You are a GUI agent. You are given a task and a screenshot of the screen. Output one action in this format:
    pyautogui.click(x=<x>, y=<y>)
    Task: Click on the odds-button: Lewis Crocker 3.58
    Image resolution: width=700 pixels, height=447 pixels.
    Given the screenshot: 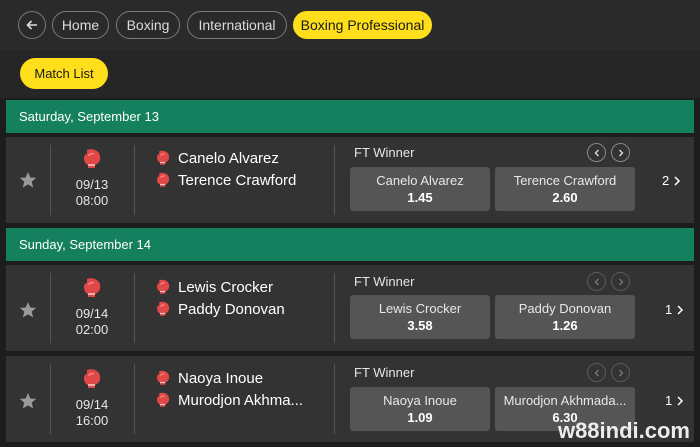 What is the action you would take?
    pyautogui.click(x=420, y=317)
    